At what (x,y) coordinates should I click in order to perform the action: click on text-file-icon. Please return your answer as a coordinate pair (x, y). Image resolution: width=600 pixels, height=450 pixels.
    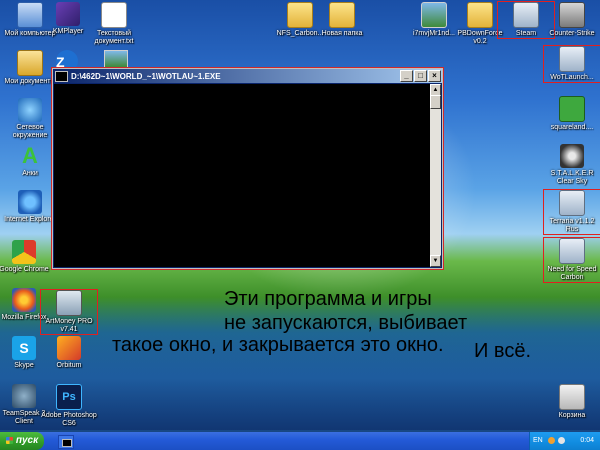
    Looking at the image, I should click on (114, 15).